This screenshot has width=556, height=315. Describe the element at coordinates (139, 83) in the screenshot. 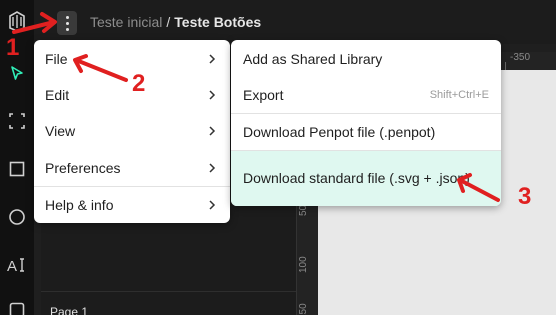

I see `annotation-label-2: 2` at that location.